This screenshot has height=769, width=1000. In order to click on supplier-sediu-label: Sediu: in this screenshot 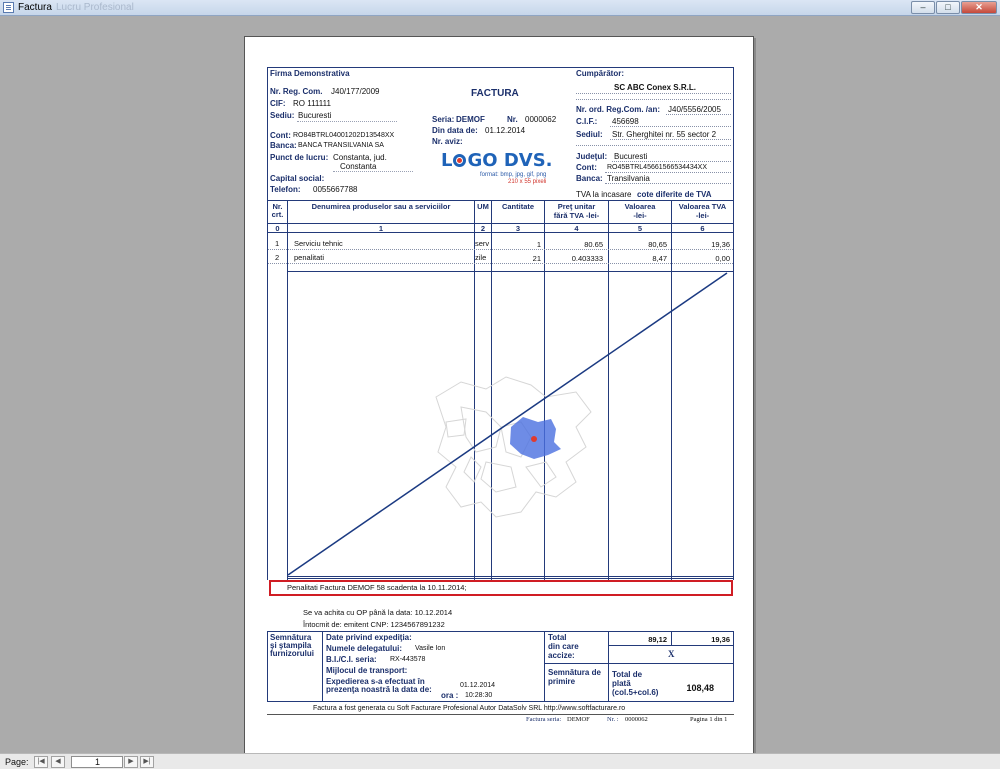, I will do `click(282, 115)`.